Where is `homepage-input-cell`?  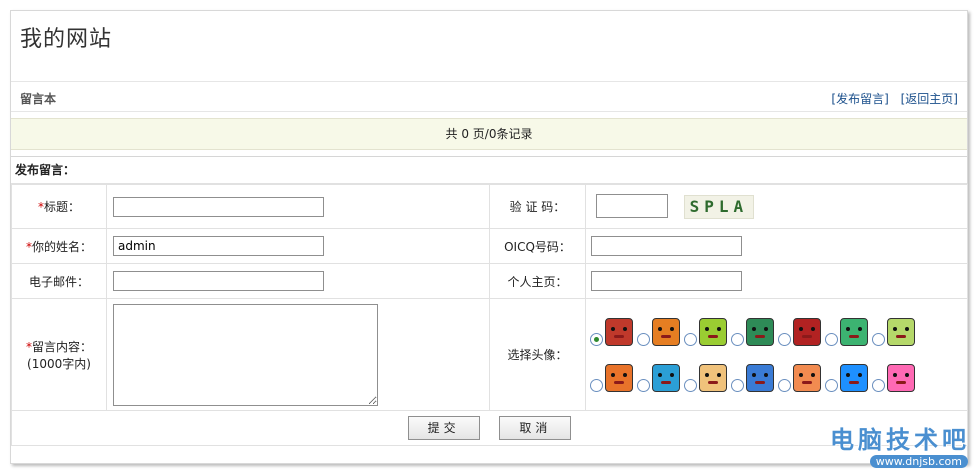
homepage-input-cell is located at coordinates (776, 281).